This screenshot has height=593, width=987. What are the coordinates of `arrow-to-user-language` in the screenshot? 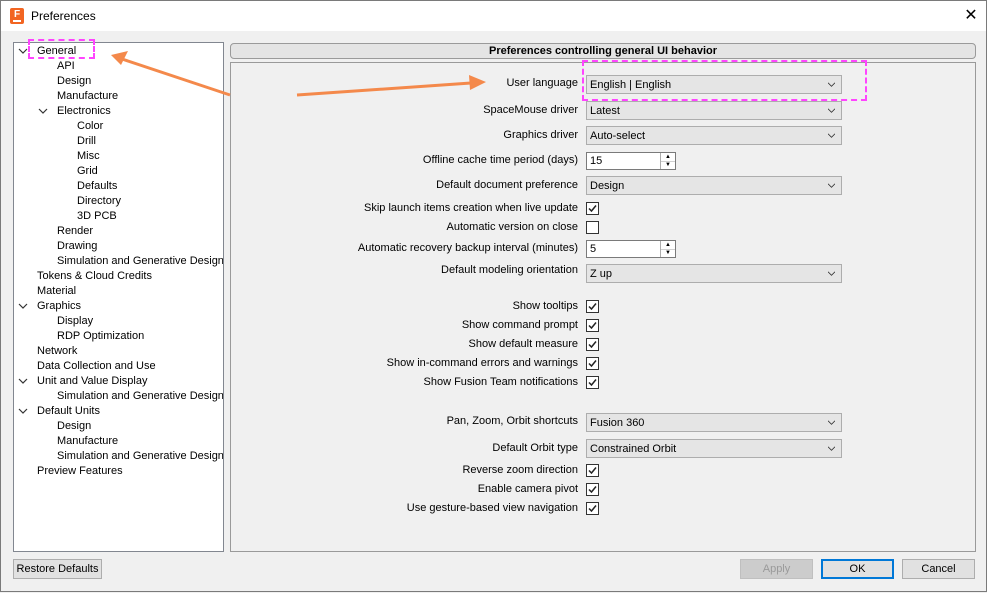 It's located at (384, 89).